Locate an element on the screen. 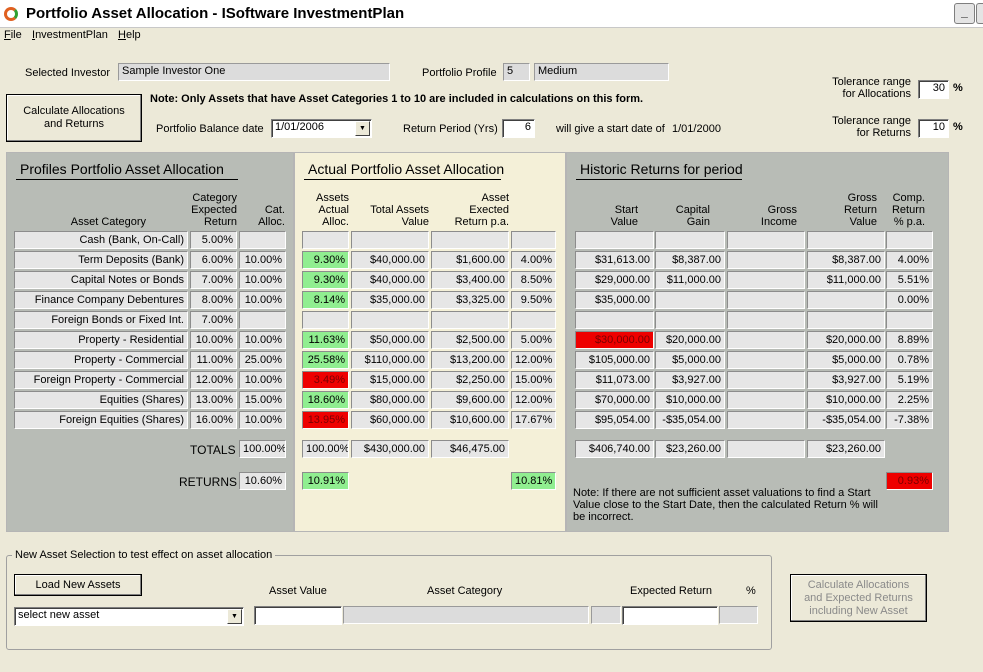 This screenshot has width=983, height=672. comp-return: 4.00% is located at coordinates (909, 260).